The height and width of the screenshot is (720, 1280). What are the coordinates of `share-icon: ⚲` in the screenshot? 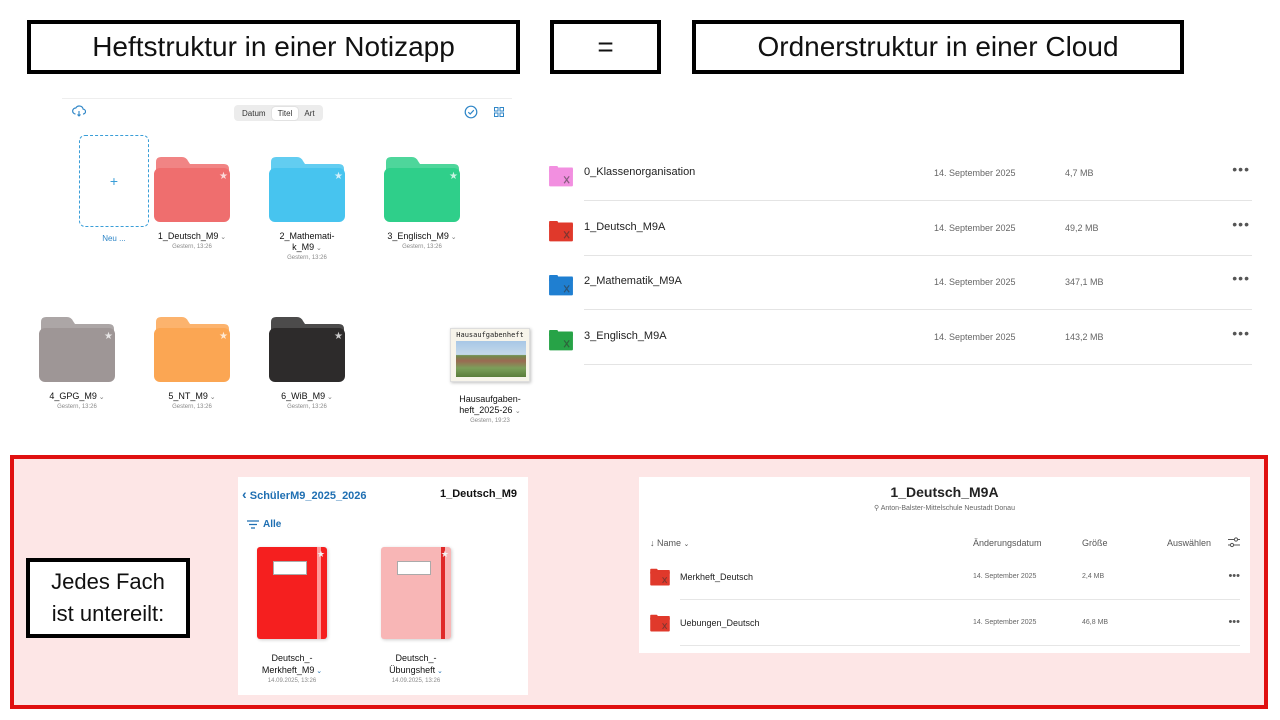 It's located at (877, 508).